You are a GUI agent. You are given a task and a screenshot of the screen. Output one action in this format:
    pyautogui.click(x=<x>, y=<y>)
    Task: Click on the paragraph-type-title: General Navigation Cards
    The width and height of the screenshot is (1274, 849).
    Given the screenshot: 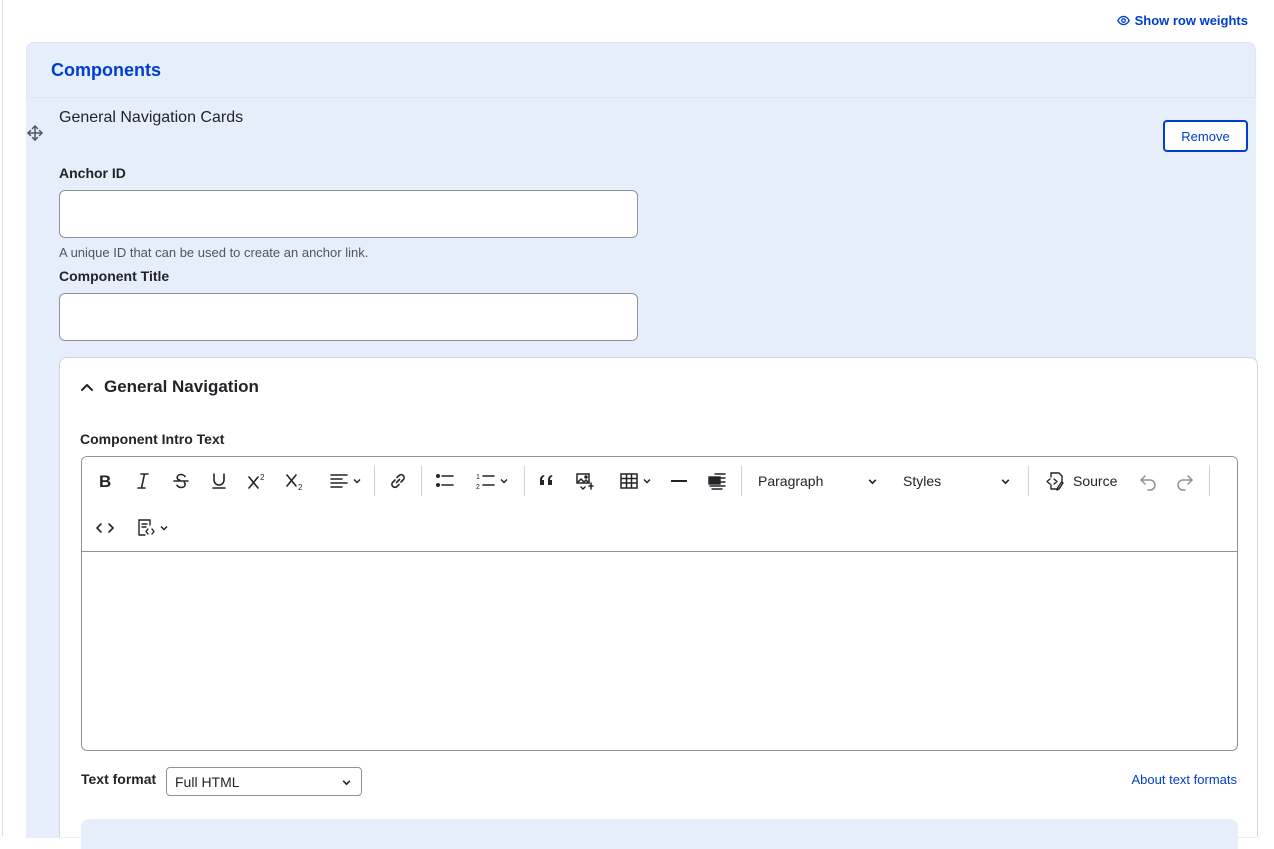 What is the action you would take?
    pyautogui.click(x=151, y=117)
    